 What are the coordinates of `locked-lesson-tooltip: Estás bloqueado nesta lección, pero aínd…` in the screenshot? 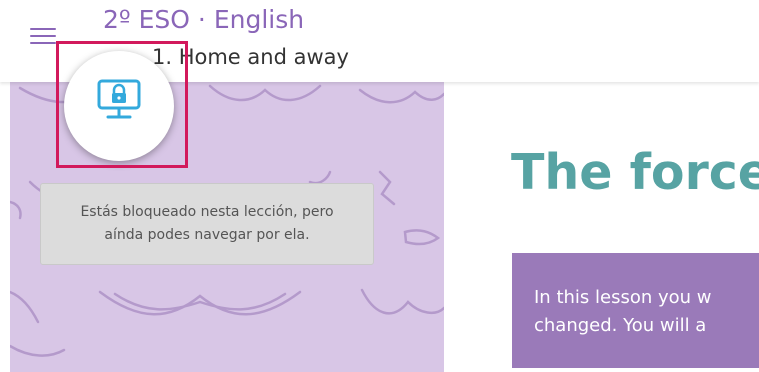 It's located at (207, 224).